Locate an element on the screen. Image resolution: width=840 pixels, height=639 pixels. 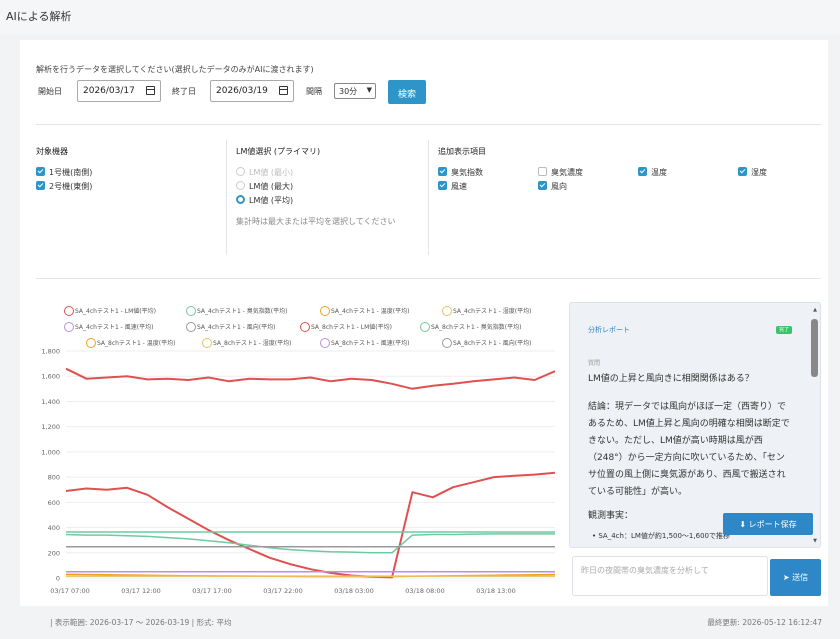
search-button: 検索 is located at coordinates (407, 92).